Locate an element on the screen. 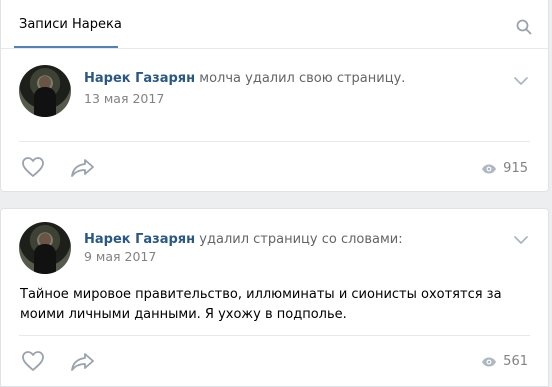 Image resolution: width=552 pixels, height=387 pixels. wall-tabs: Записи Нарека is located at coordinates (274, 24).